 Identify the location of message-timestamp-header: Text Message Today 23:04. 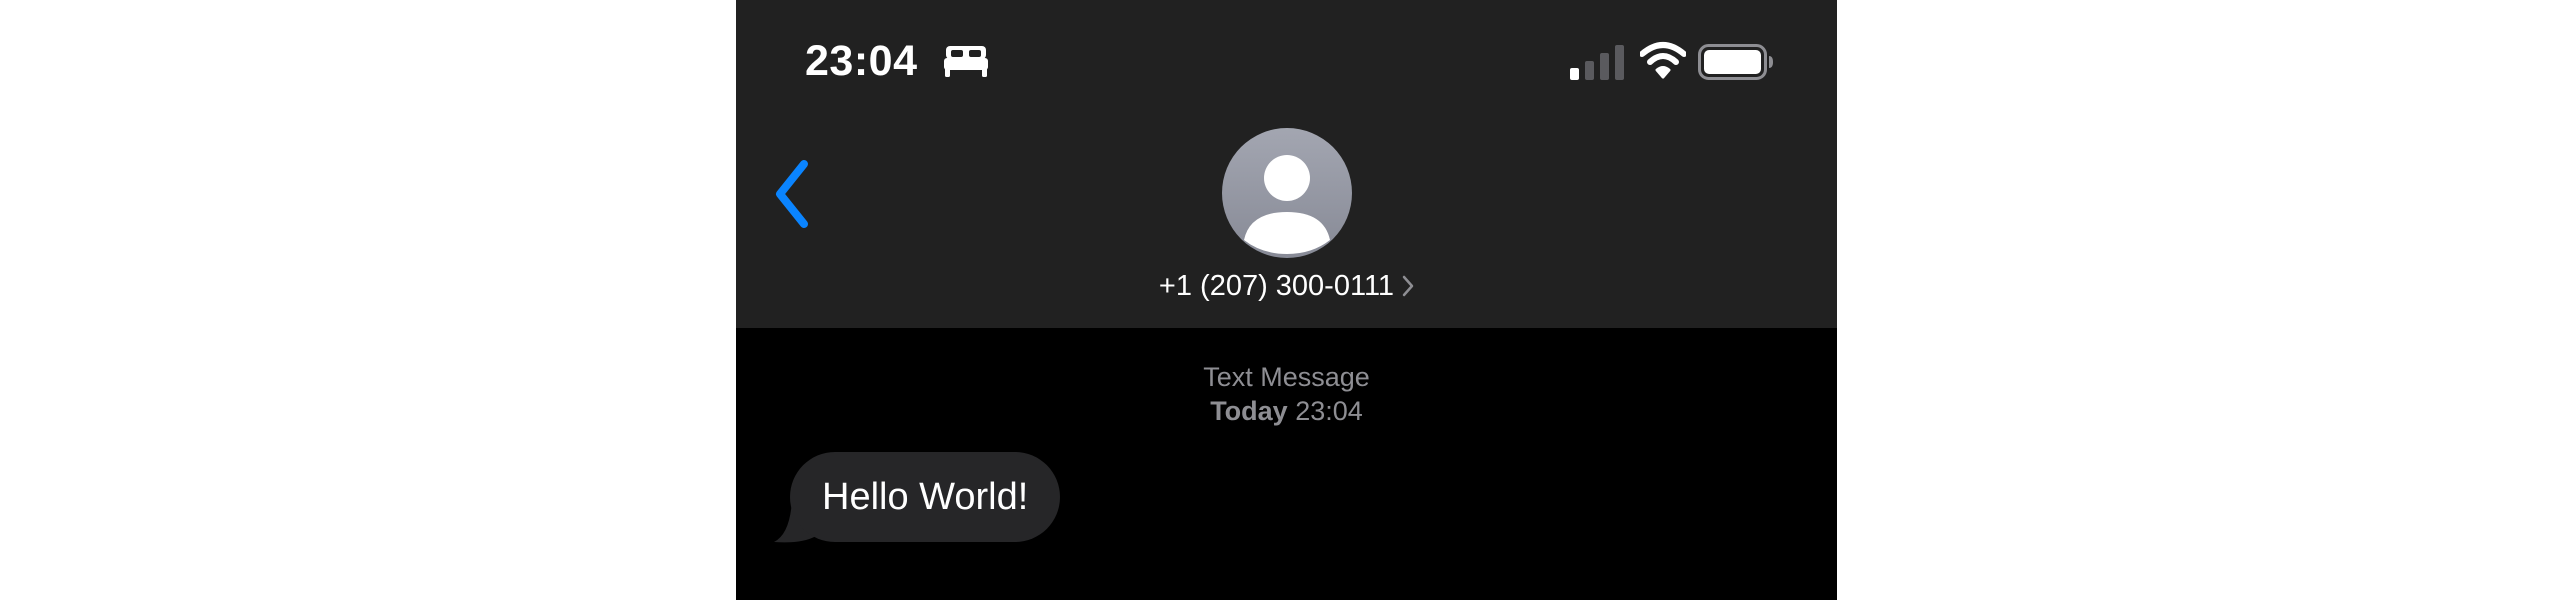
(1286, 394).